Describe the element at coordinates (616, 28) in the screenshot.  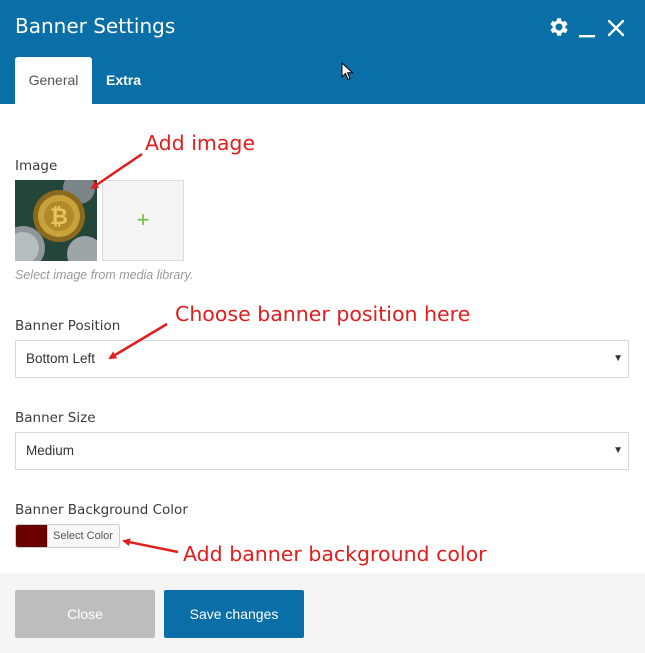
I see `close-icon` at that location.